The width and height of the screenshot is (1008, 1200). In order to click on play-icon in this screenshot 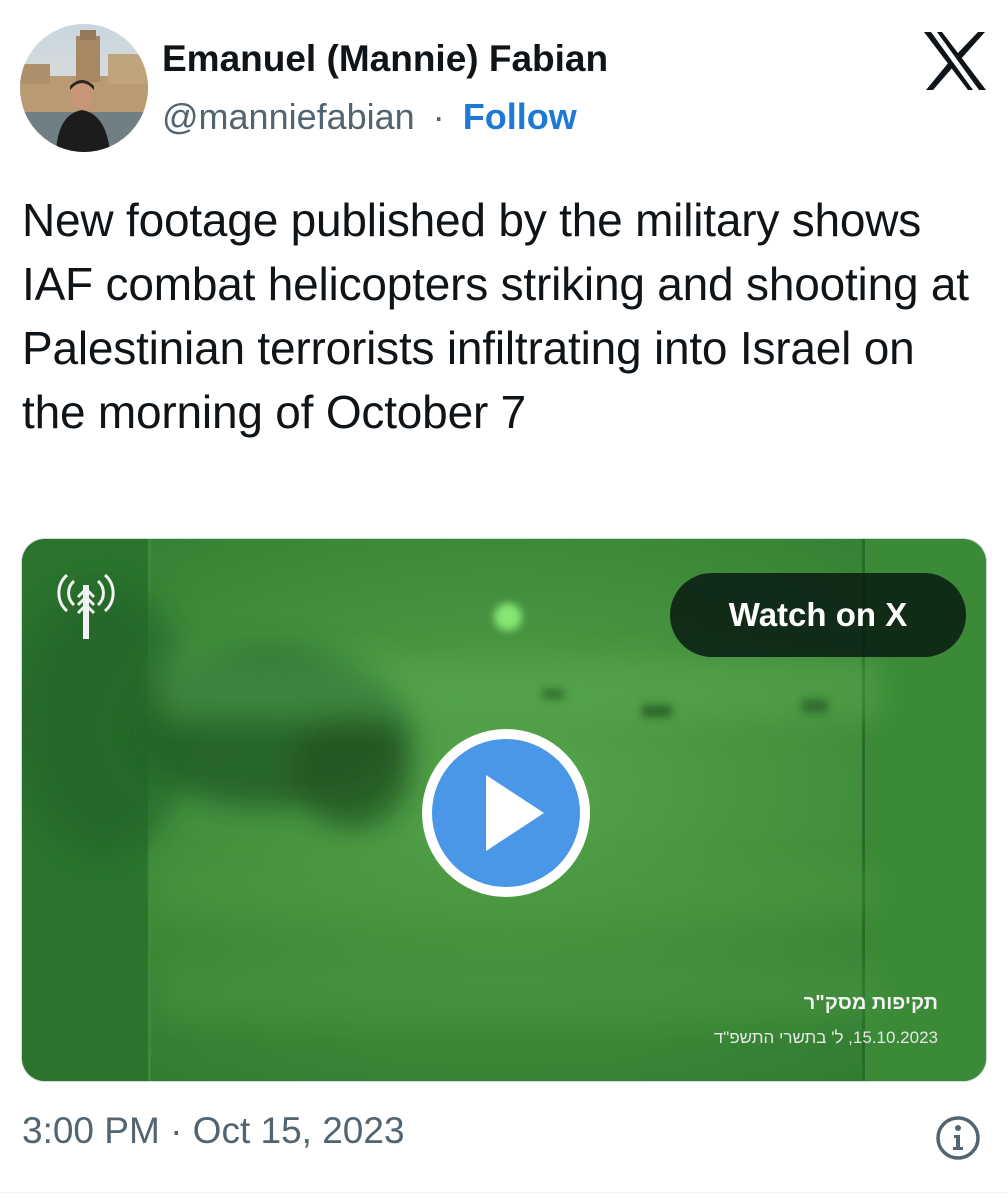, I will do `click(506, 813)`.